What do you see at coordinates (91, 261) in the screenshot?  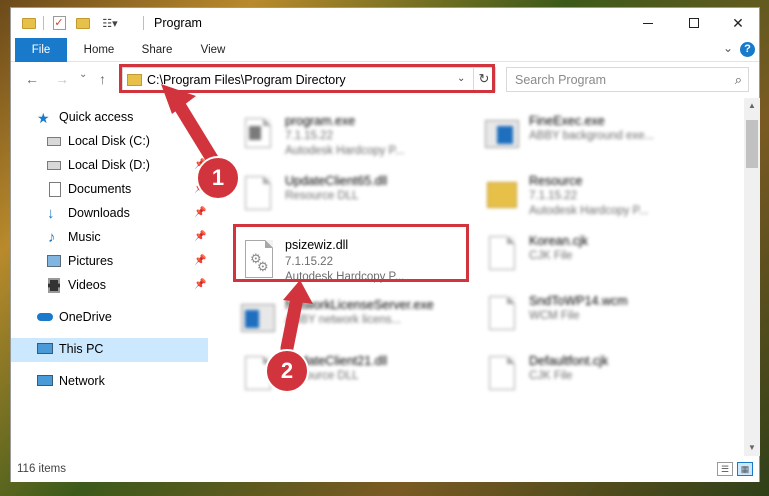 I see `sidebar-item-label: Pictures` at bounding box center [91, 261].